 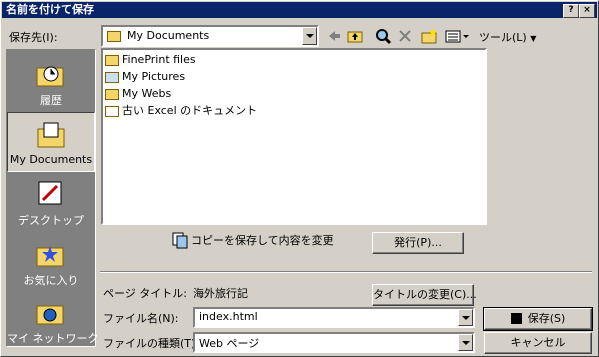 I want to click on file-type-value: Web ページ, so click(x=229, y=343).